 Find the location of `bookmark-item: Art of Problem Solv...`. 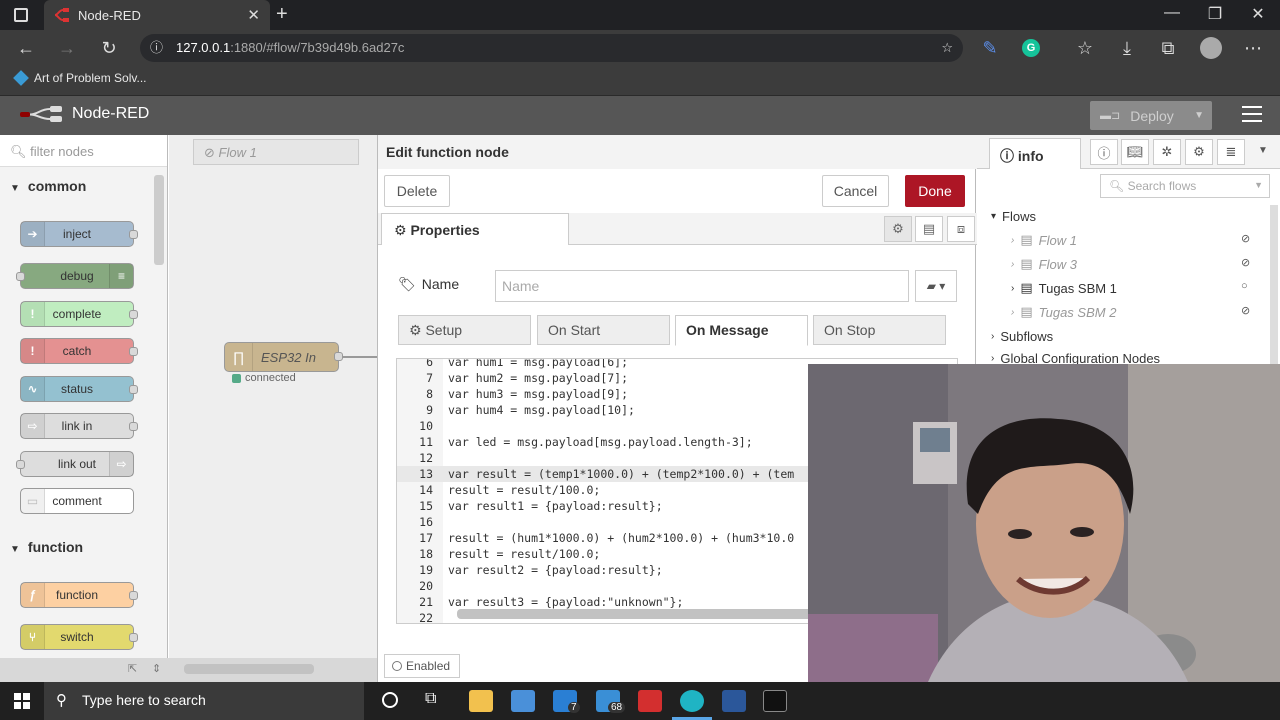

bookmark-item: Art of Problem Solv... is located at coordinates (79, 78).